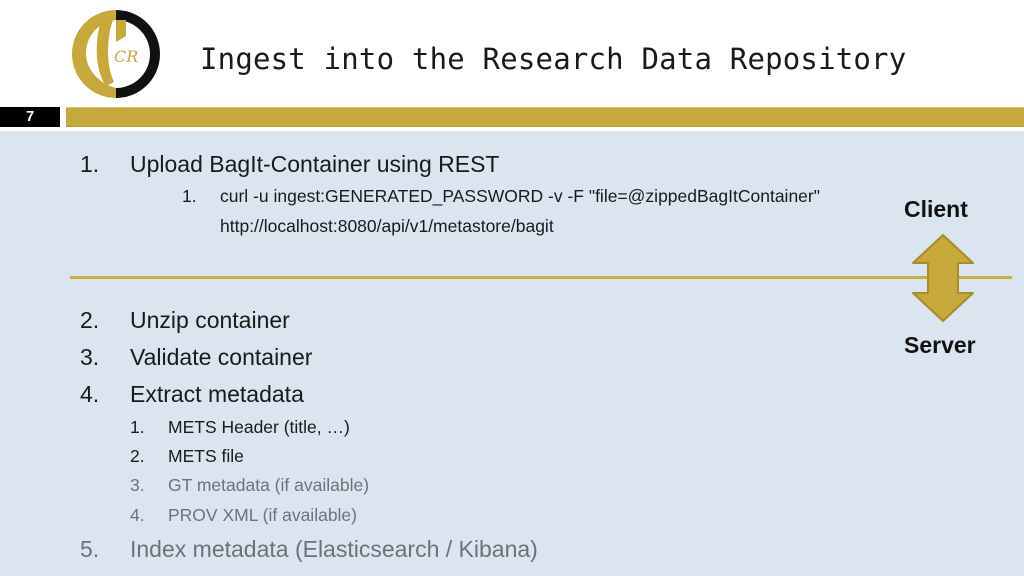  Describe the element at coordinates (137, 485) in the screenshot. I see `substep-number: 3.` at that location.